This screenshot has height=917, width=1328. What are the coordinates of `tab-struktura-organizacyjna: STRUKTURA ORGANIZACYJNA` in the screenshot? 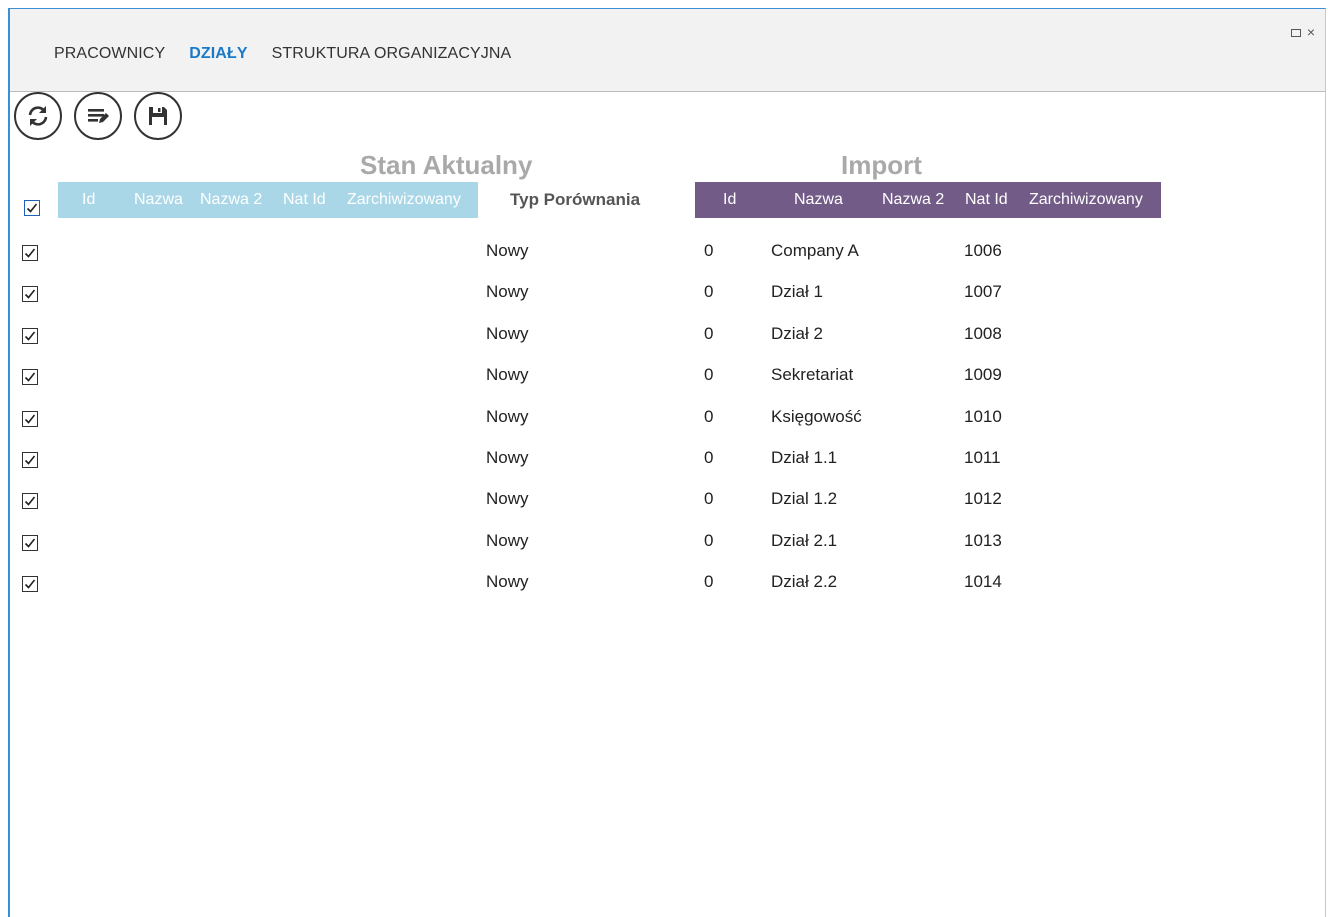 It's located at (392, 54).